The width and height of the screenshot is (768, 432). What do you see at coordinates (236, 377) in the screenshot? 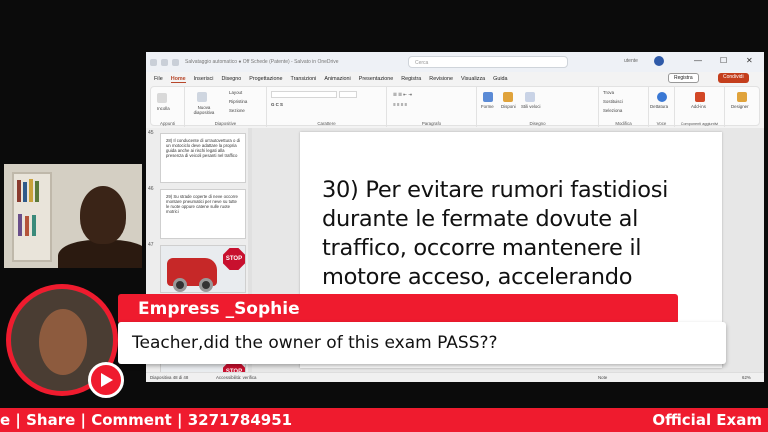
I see `accessibility-status: Accessibilità: verifica` at bounding box center [236, 377].